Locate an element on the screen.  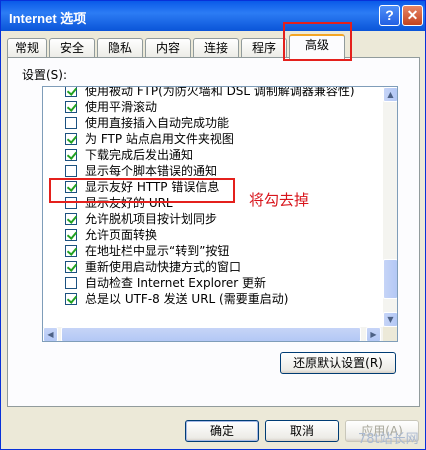
tab-security: 安全 is located at coordinates (72, 48).